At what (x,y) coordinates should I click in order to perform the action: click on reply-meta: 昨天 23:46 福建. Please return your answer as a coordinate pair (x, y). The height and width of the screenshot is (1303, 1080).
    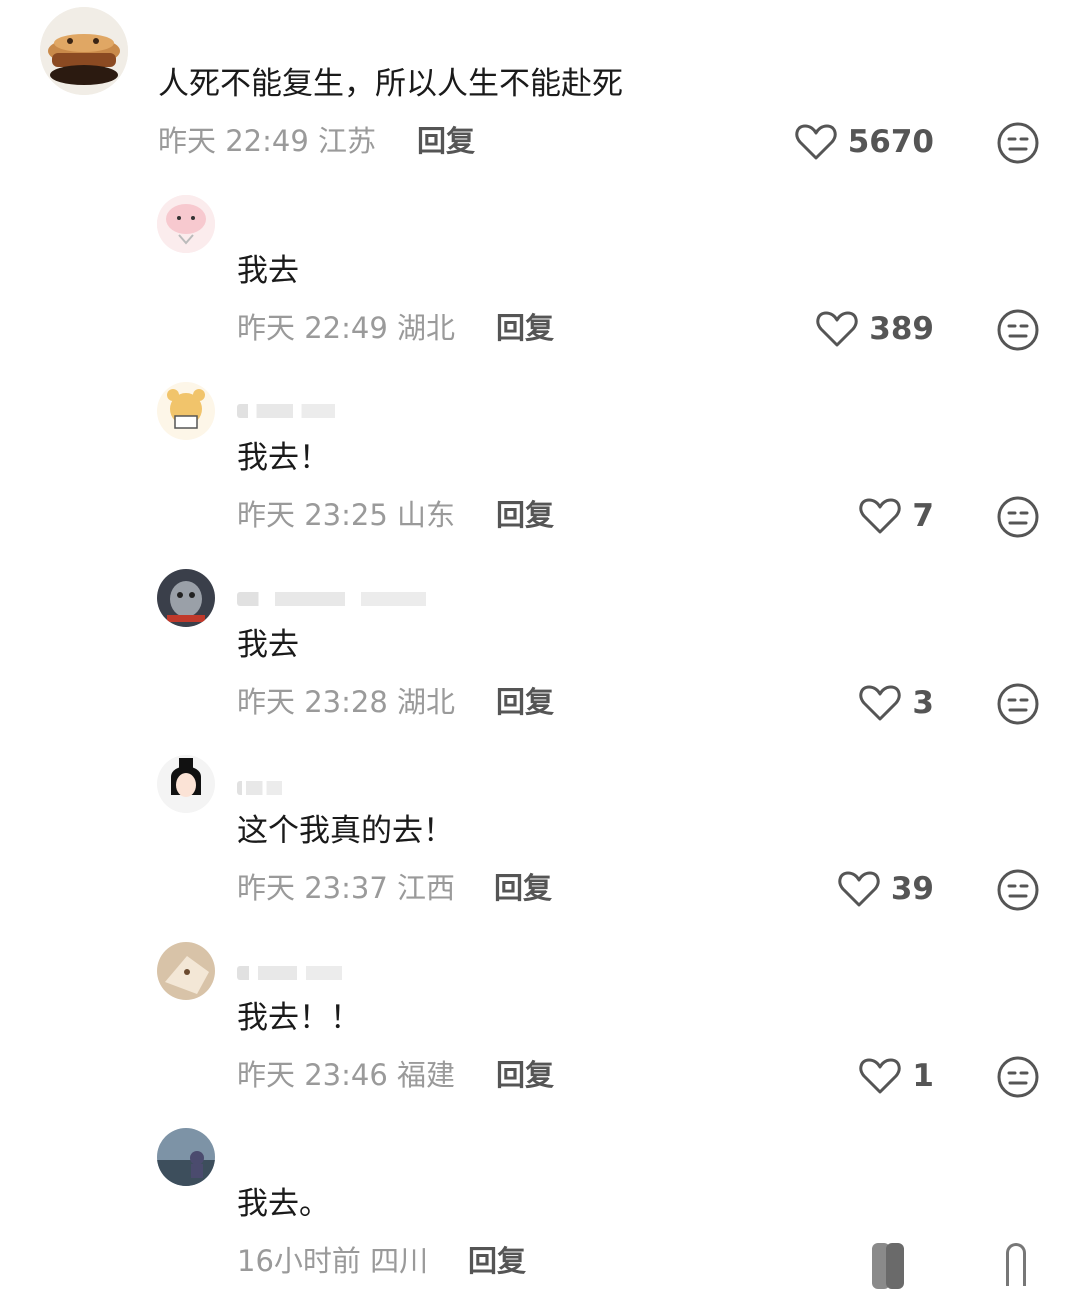
    Looking at the image, I should click on (346, 1075).